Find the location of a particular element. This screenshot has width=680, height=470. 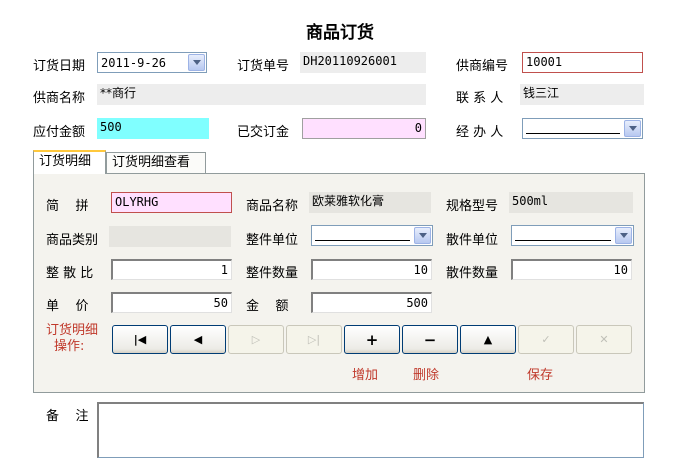

contact-label: 联 系 人 is located at coordinates (480, 98).